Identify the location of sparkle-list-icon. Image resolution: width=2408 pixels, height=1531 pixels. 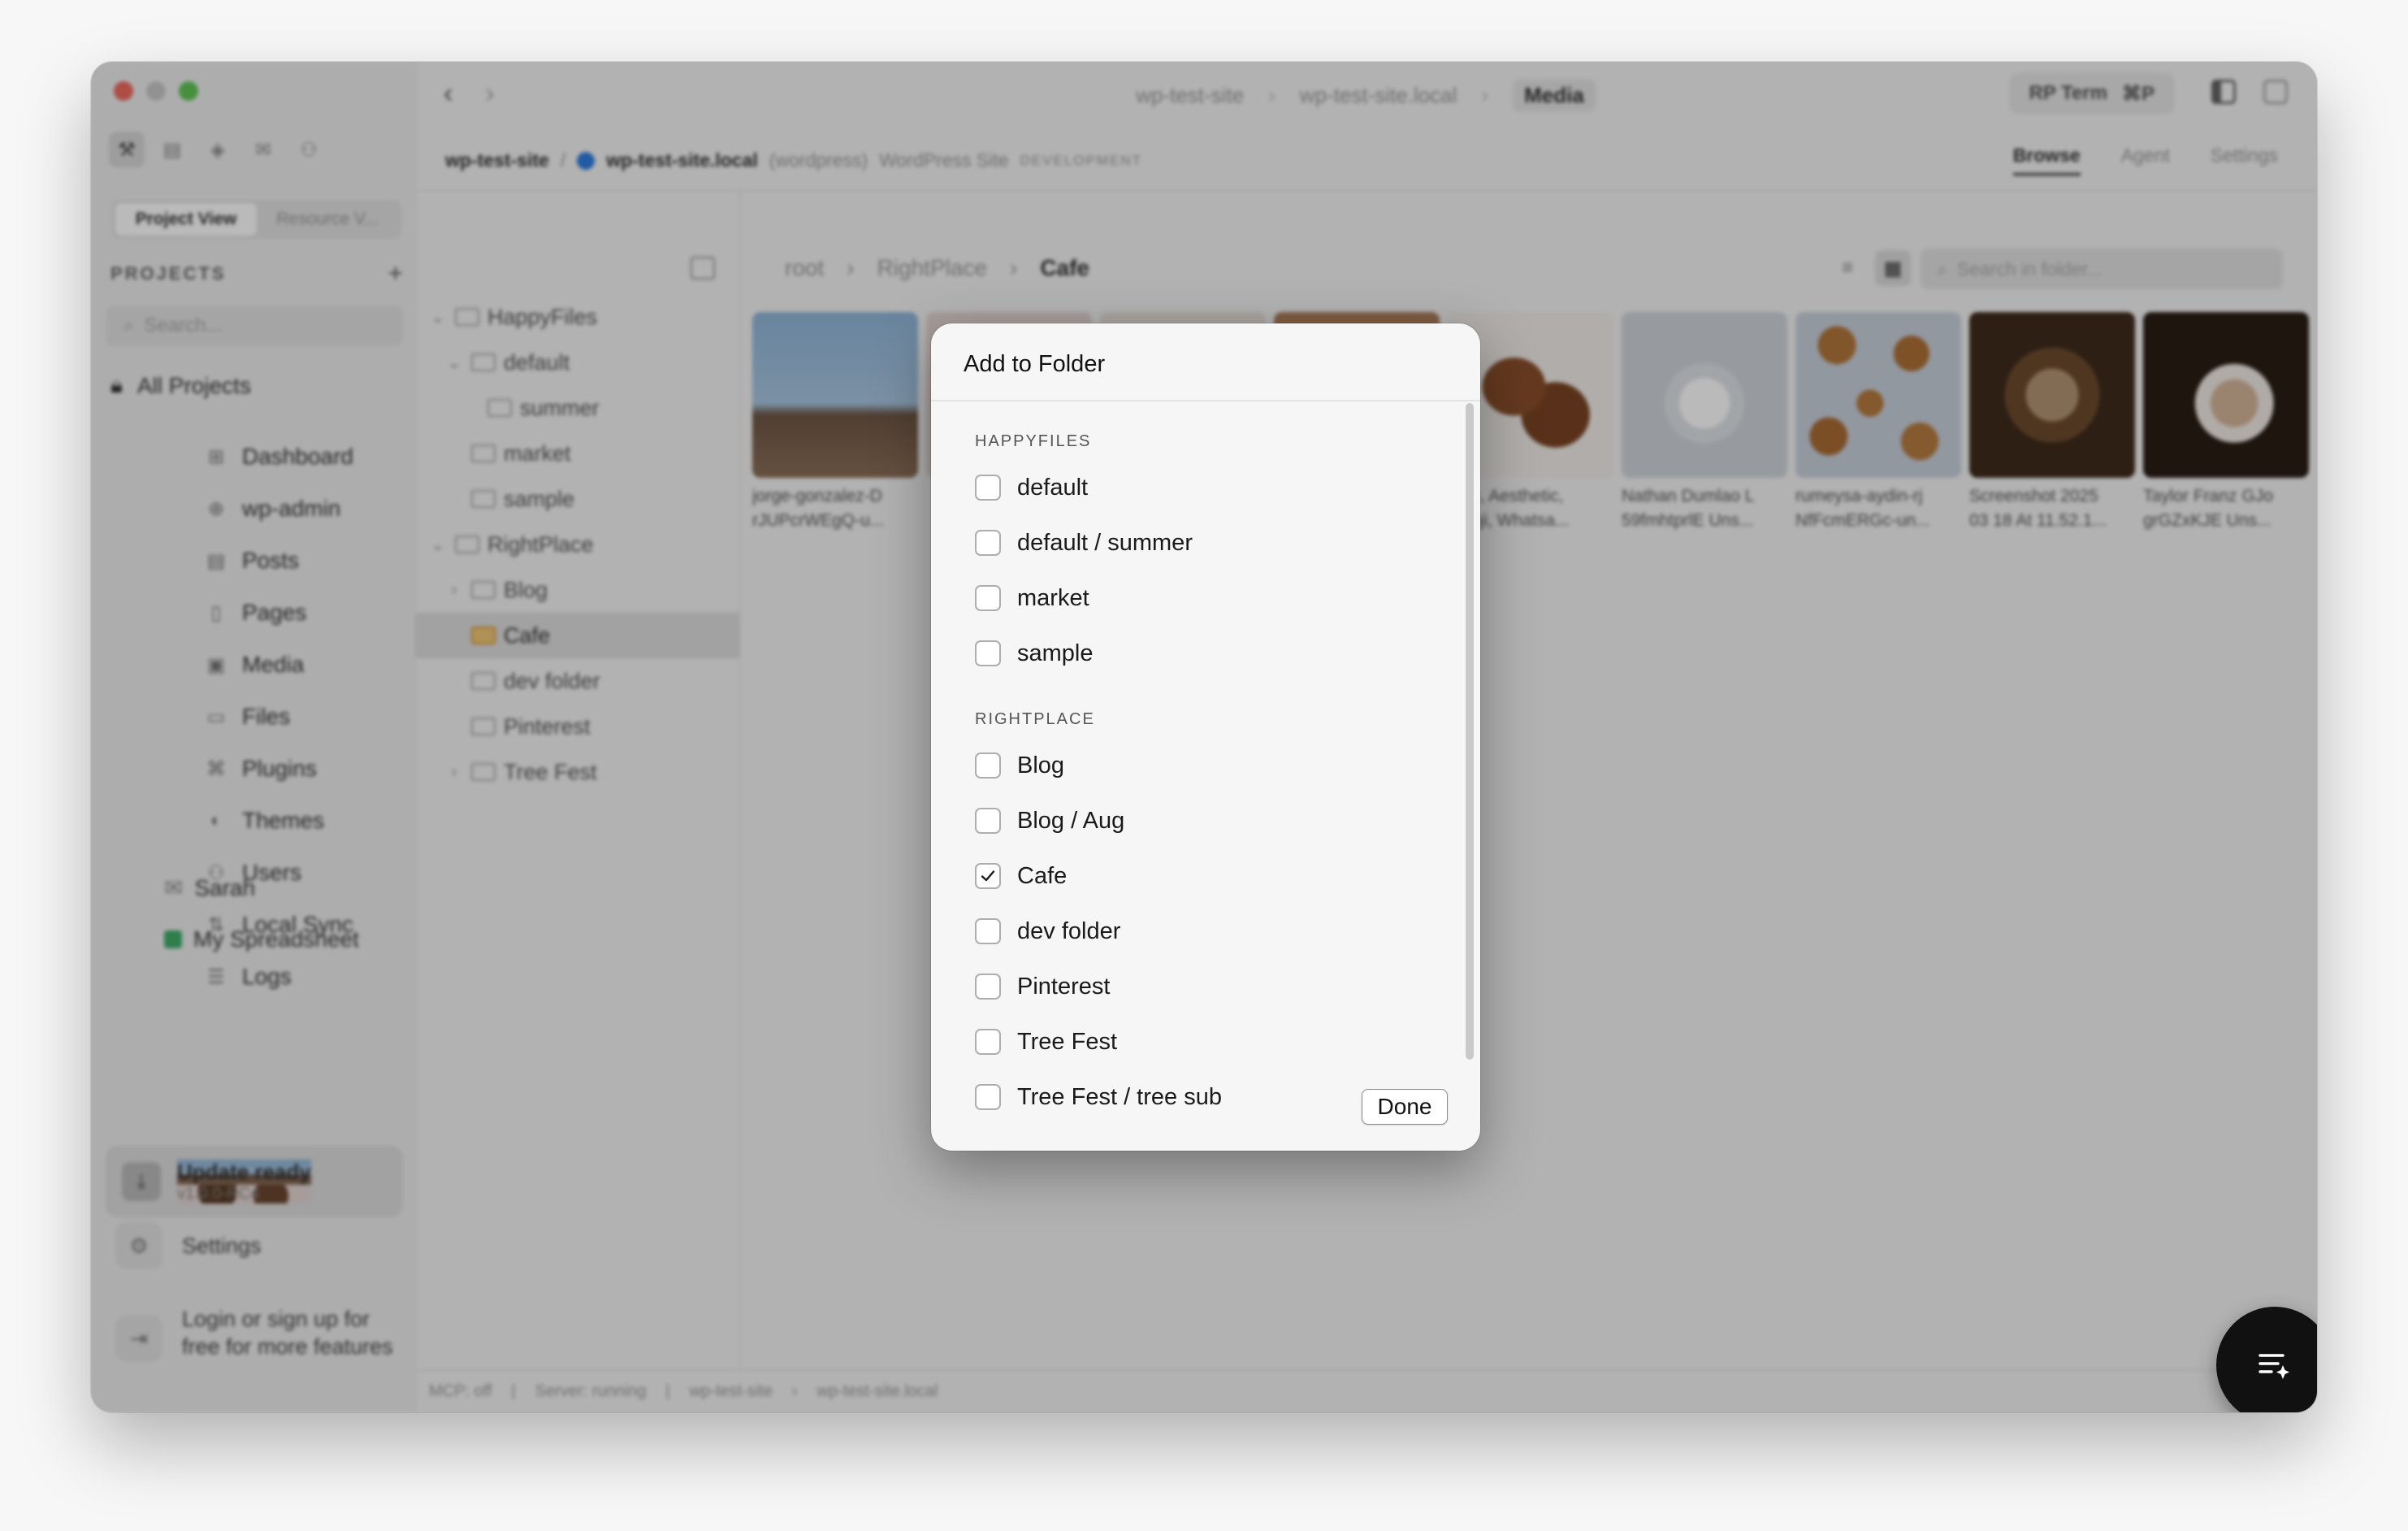
(2274, 1366).